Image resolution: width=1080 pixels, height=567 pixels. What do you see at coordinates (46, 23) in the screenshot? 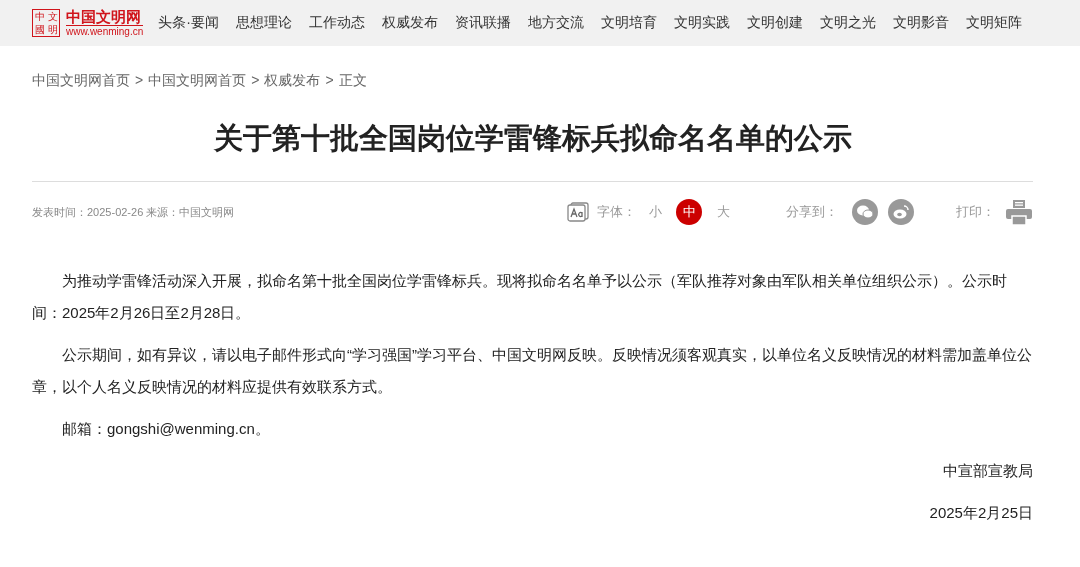
I see `logo-seal-icon: 中 文 國 明` at bounding box center [46, 23].